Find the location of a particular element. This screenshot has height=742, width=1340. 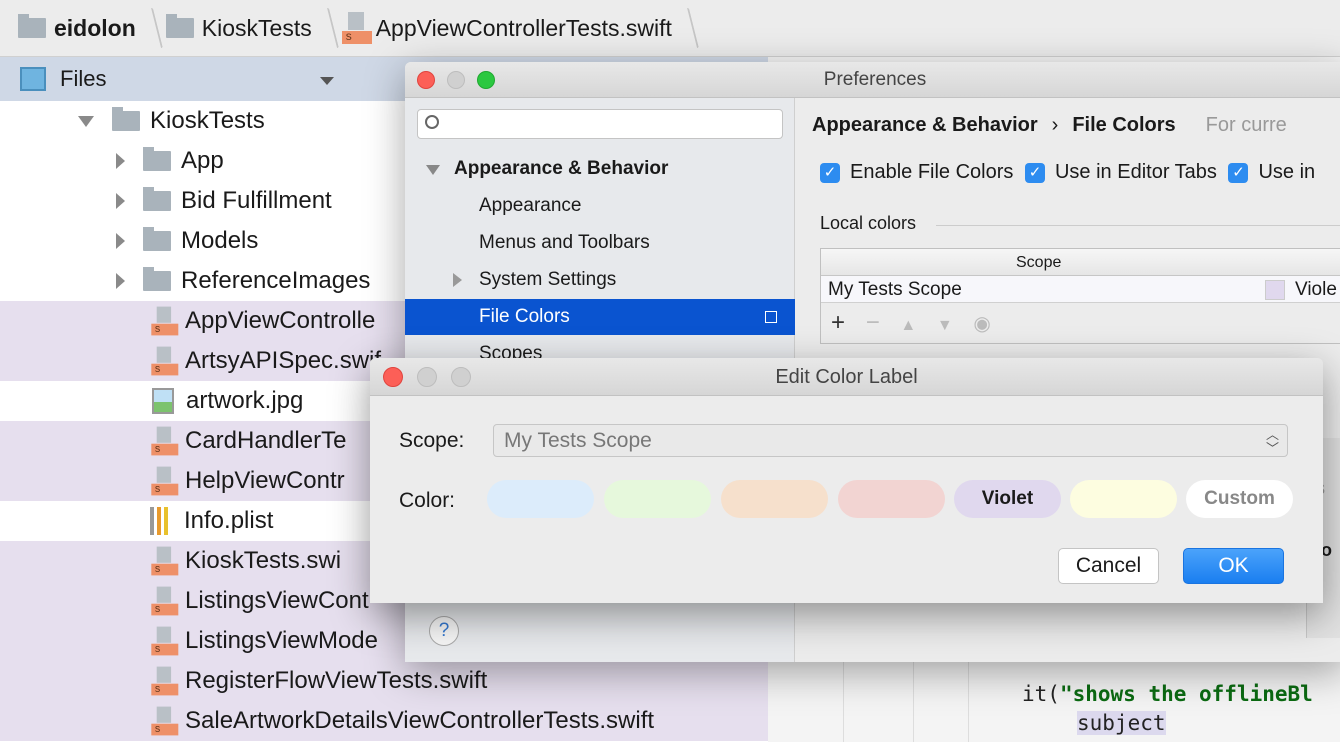

expand-arrow-icon is located at coordinates (433, 170).